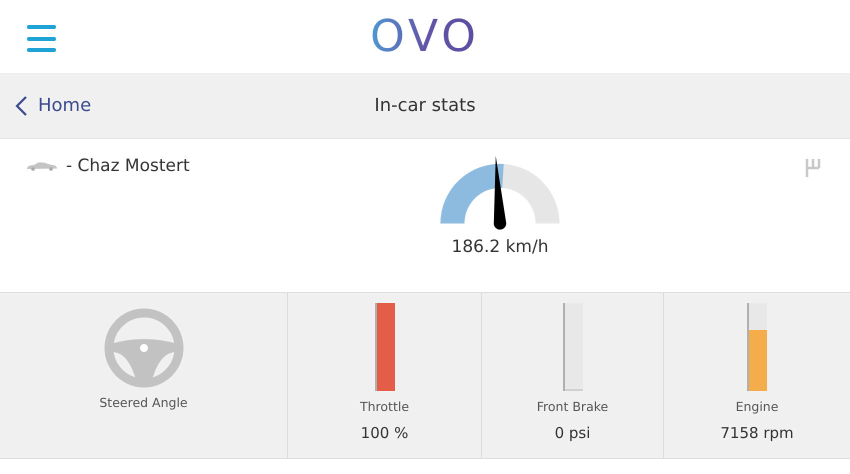  I want to click on steering-wheel-icon, so click(144, 348).